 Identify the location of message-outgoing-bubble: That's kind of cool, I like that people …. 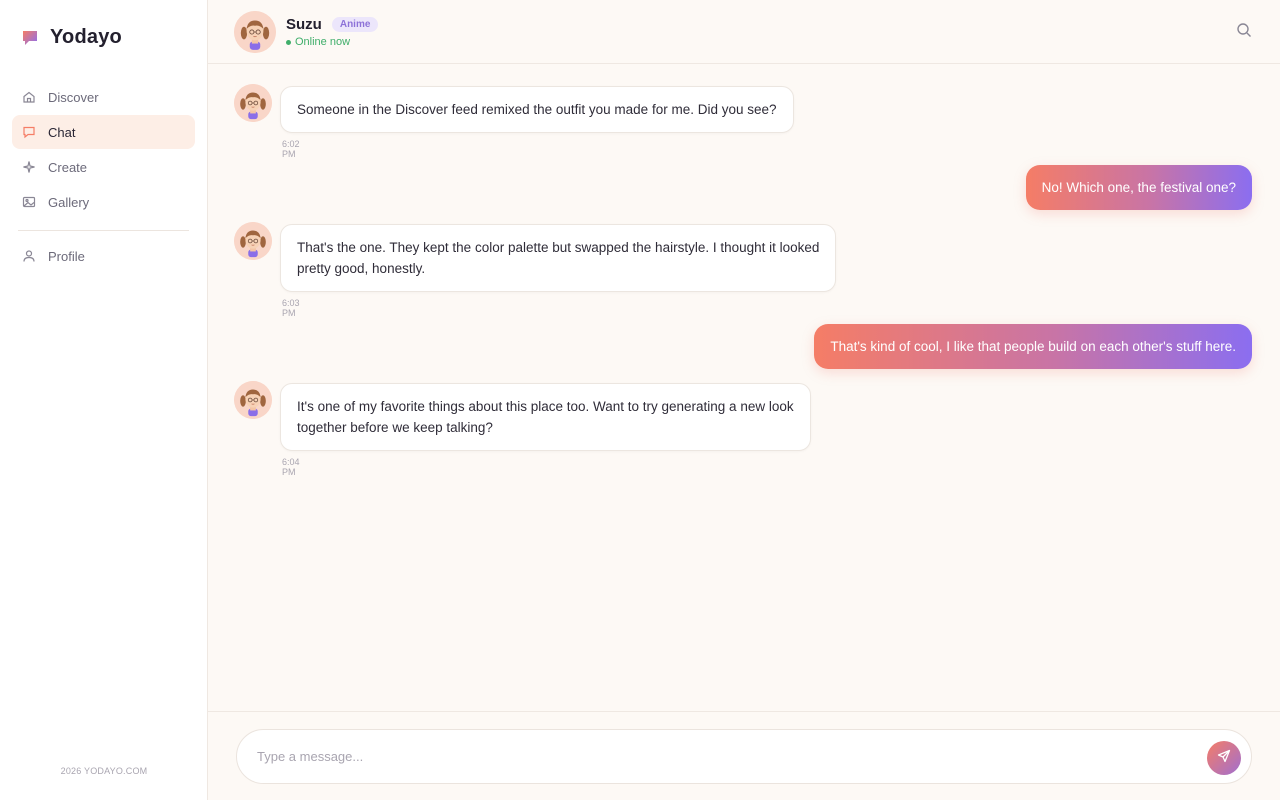
(1033, 346).